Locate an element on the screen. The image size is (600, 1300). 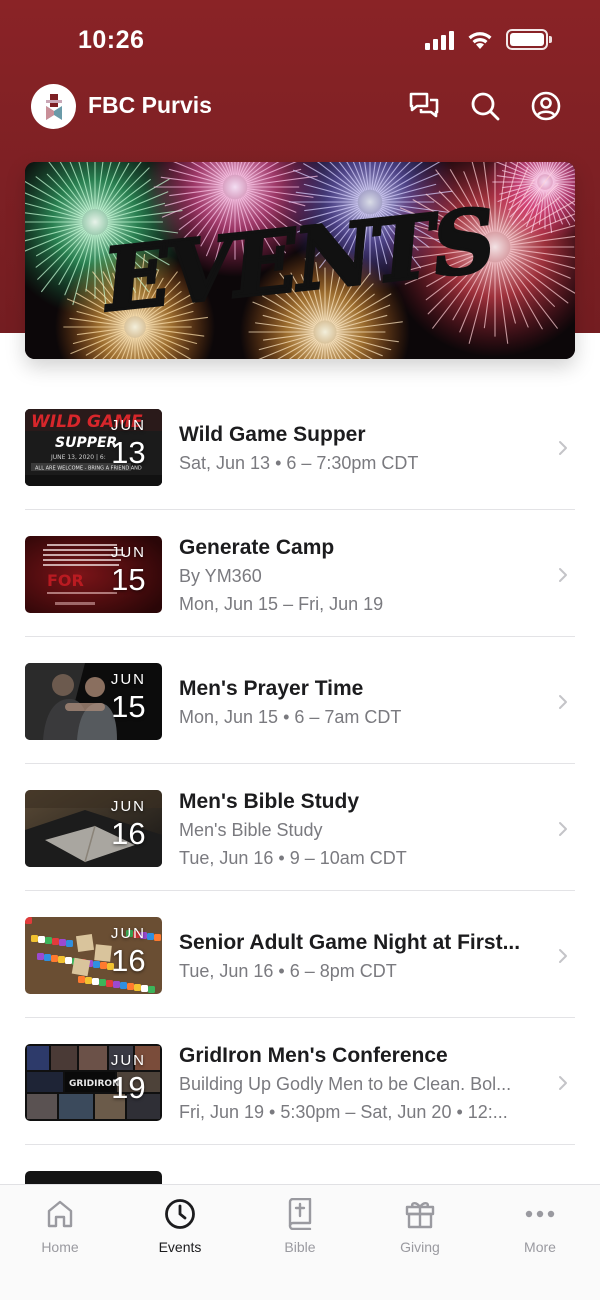
more-icon is located at coordinates (540, 1214).